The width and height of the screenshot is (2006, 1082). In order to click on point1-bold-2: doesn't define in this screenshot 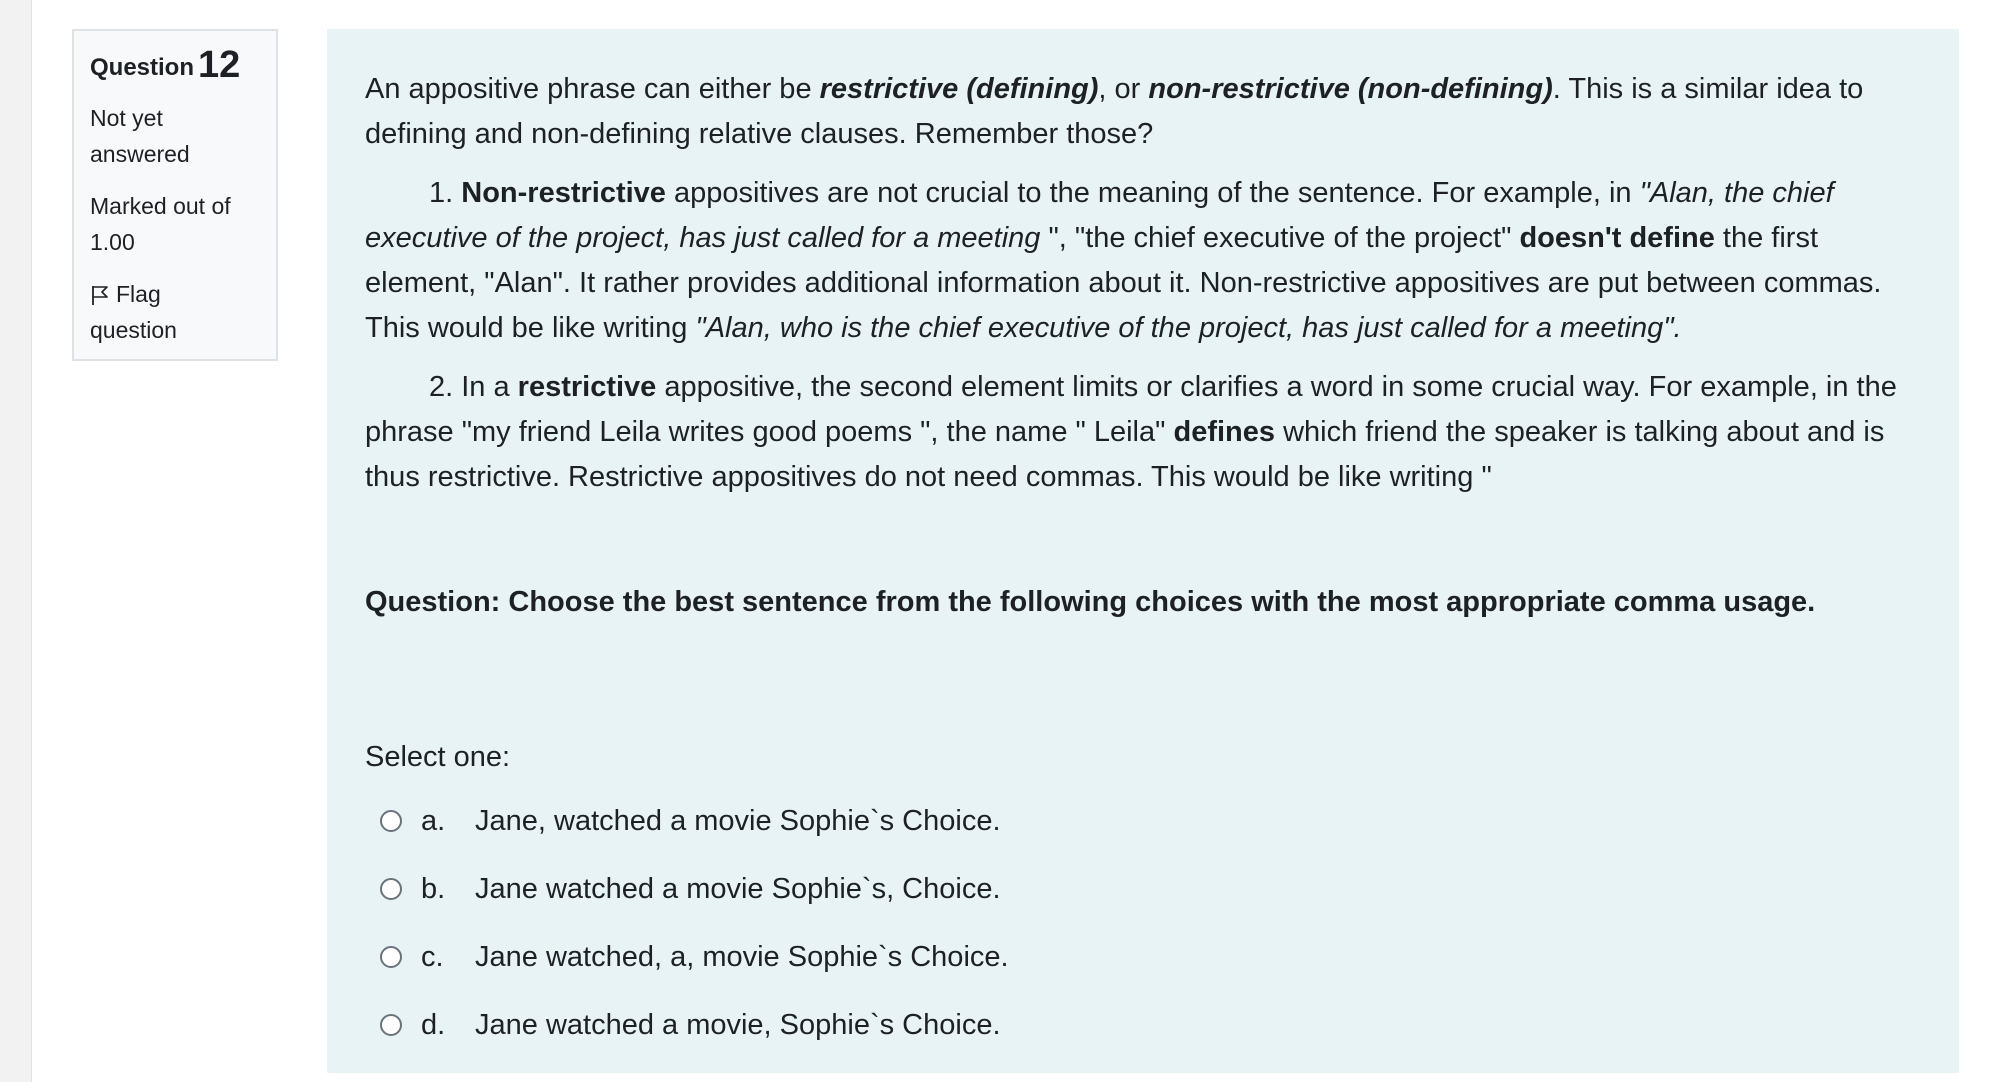, I will do `click(1617, 238)`.